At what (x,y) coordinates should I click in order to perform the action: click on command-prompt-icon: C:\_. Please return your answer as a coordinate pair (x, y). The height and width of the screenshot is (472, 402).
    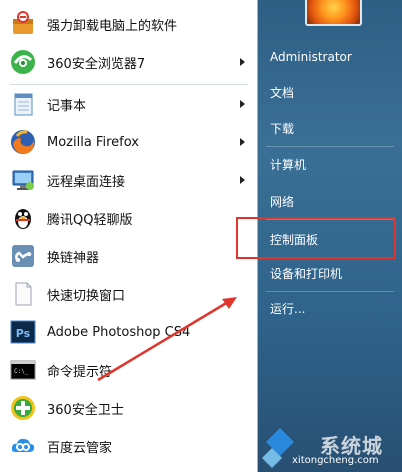
    Looking at the image, I should click on (23, 370).